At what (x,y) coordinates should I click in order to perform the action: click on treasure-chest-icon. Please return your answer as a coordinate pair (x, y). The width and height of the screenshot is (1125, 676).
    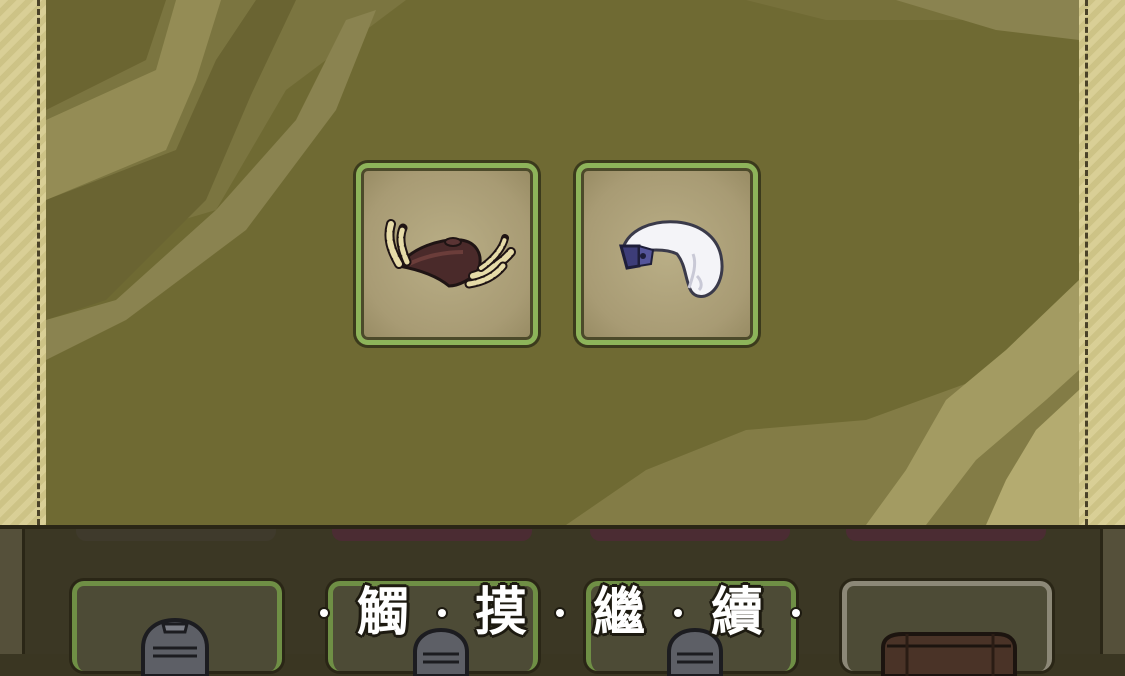
    Looking at the image, I should click on (949, 654).